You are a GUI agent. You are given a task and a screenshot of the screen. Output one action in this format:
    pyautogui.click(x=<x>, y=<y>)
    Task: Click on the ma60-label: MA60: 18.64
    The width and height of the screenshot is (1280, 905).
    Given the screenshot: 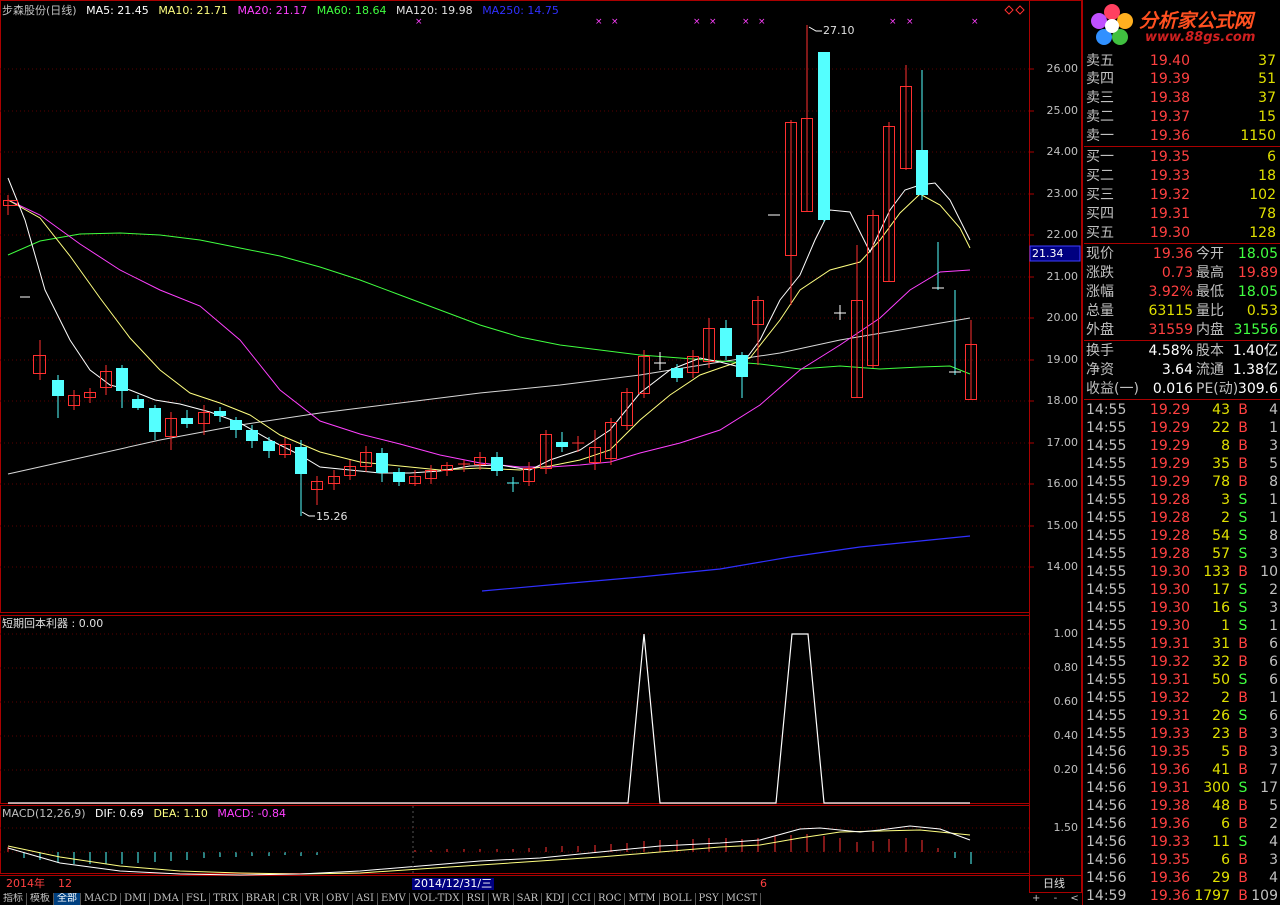 What is the action you would take?
    pyautogui.click(x=351, y=10)
    